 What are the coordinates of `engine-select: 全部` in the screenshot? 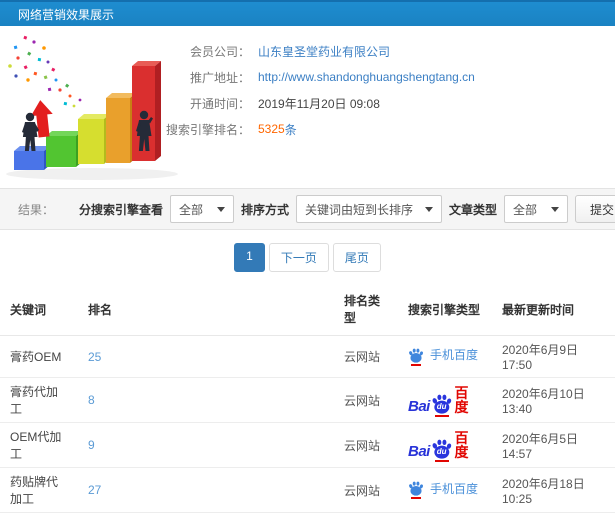 It's located at (201, 209).